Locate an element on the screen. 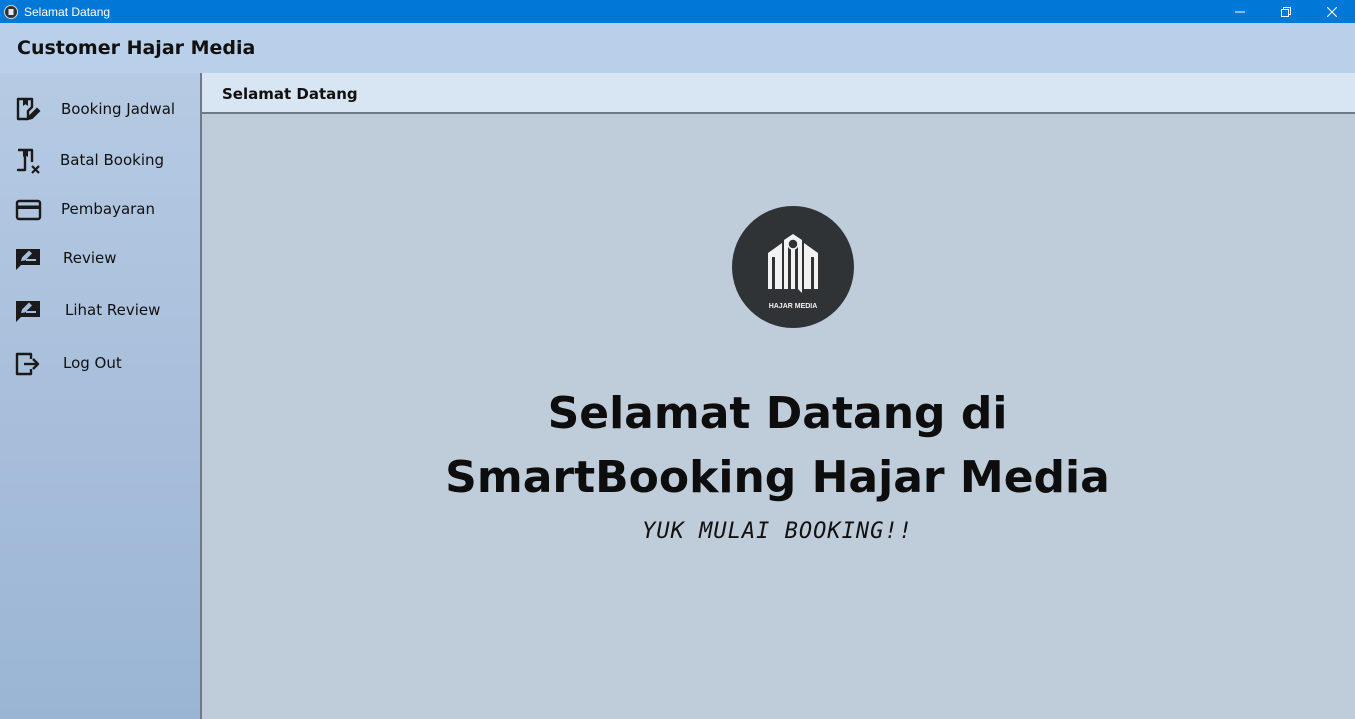 The height and width of the screenshot is (719, 1355). welcome-subtitle: YUK MULAI BOOKING!! is located at coordinates (777, 531).